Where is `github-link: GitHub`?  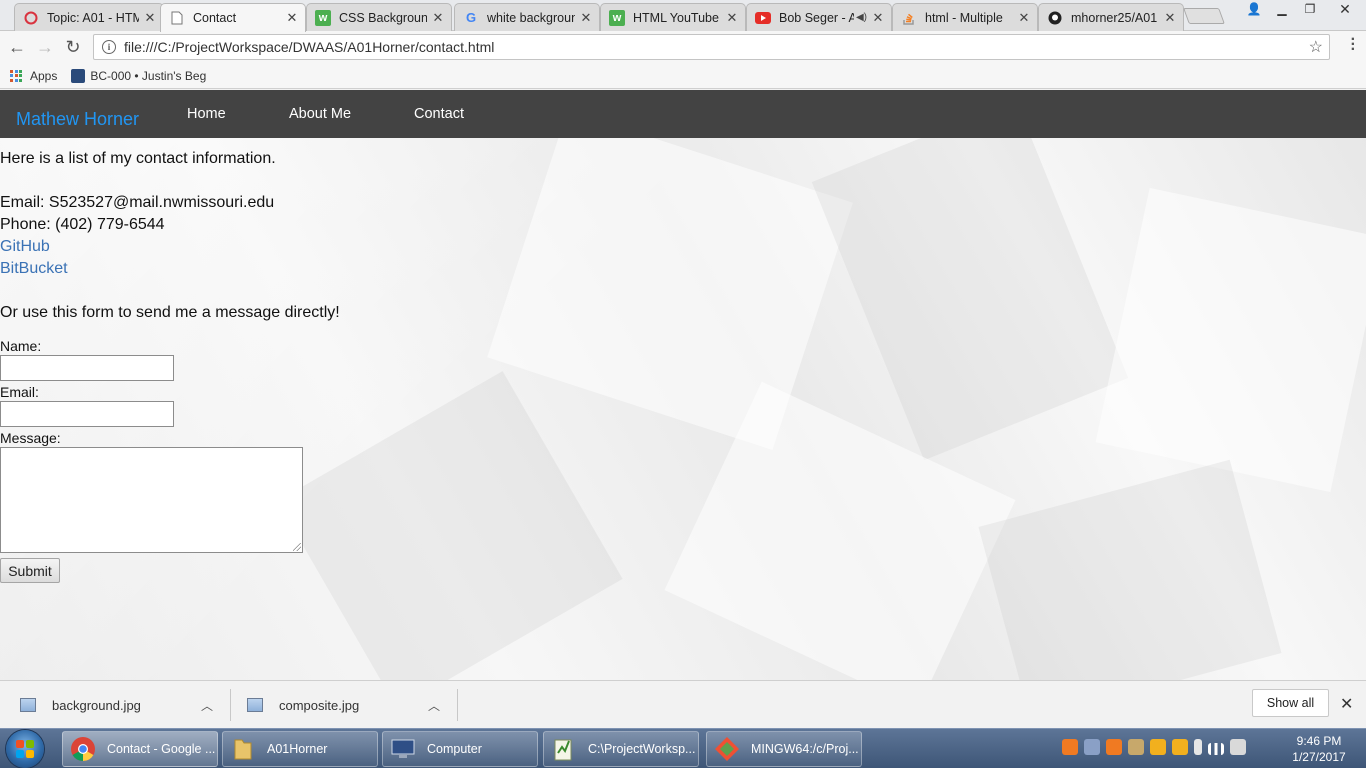
github-link: GitHub is located at coordinates (25, 247).